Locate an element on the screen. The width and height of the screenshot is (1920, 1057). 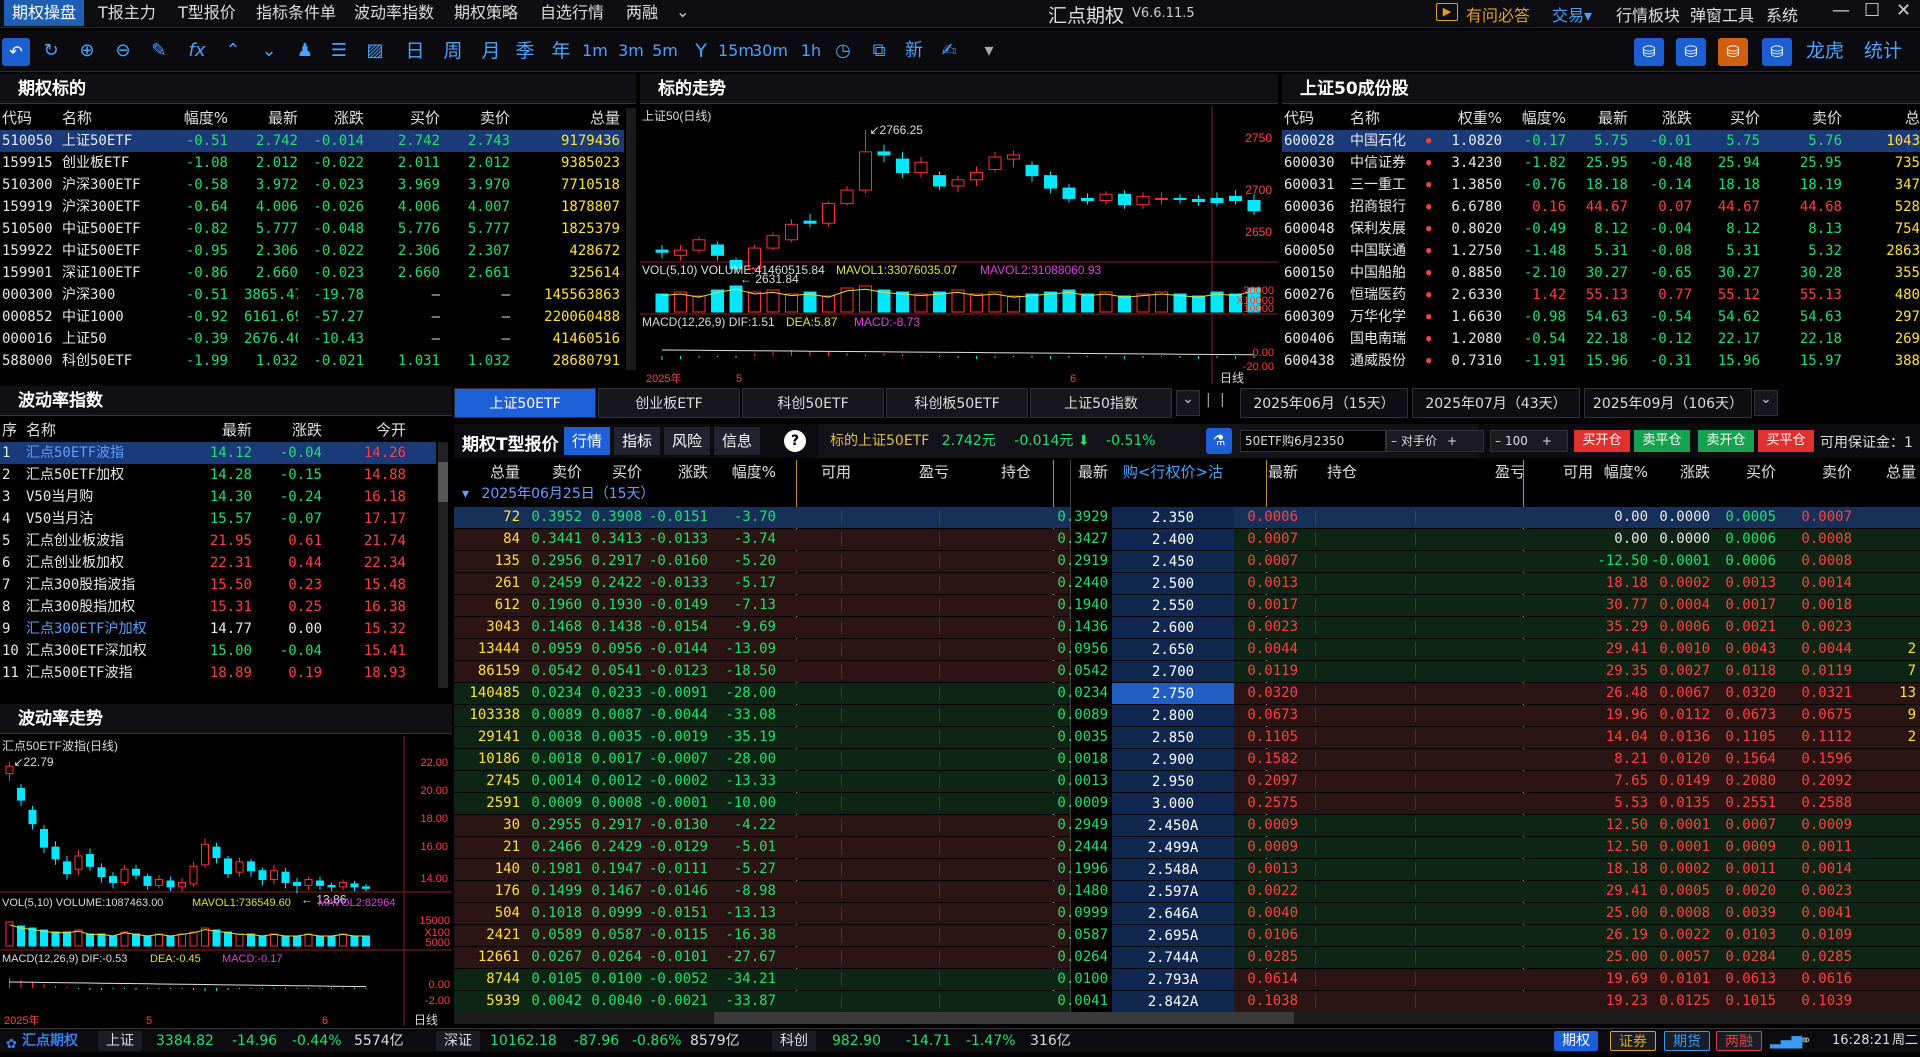
tquote-tab-3: 信息 is located at coordinates (737, 441).